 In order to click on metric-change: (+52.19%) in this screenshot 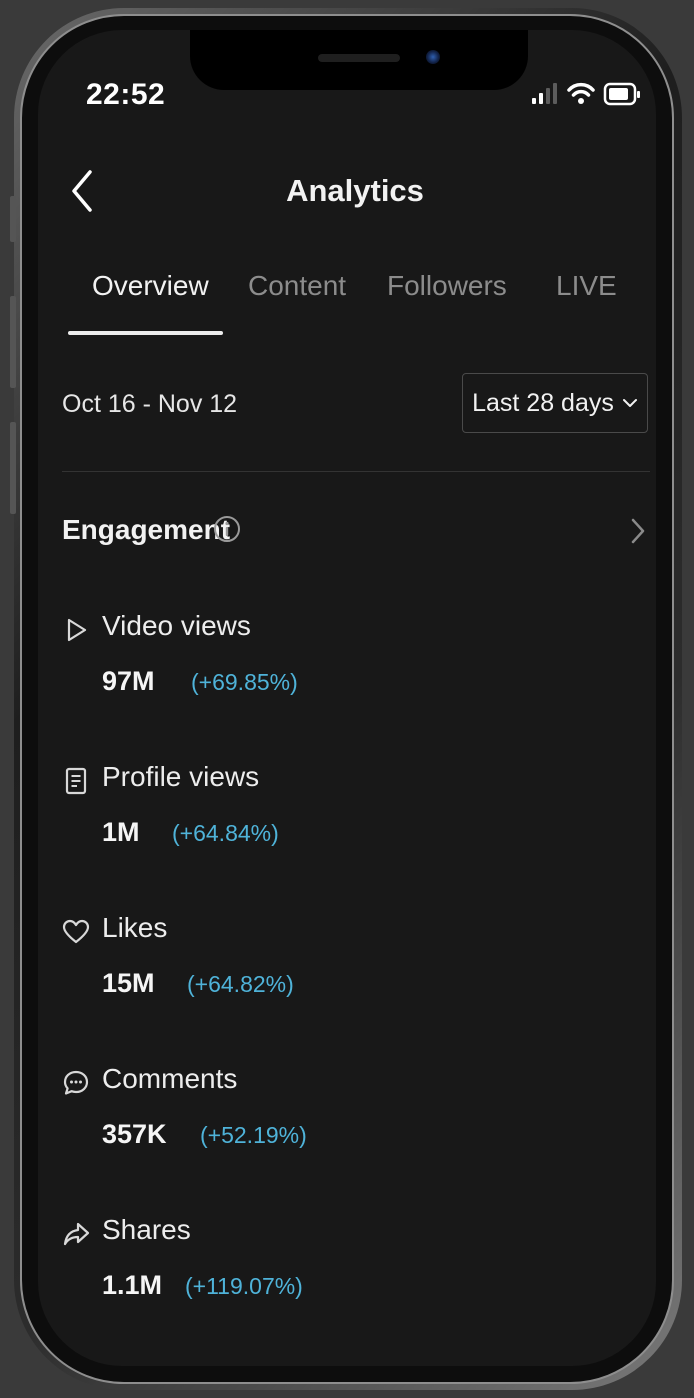, I will do `click(253, 1135)`.